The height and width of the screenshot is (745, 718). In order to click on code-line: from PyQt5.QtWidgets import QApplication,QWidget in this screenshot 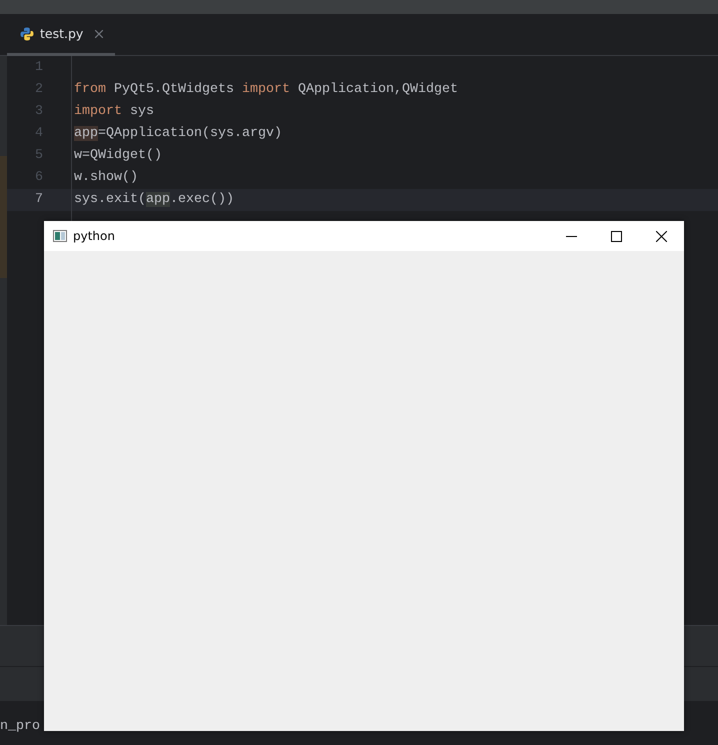, I will do `click(266, 90)`.